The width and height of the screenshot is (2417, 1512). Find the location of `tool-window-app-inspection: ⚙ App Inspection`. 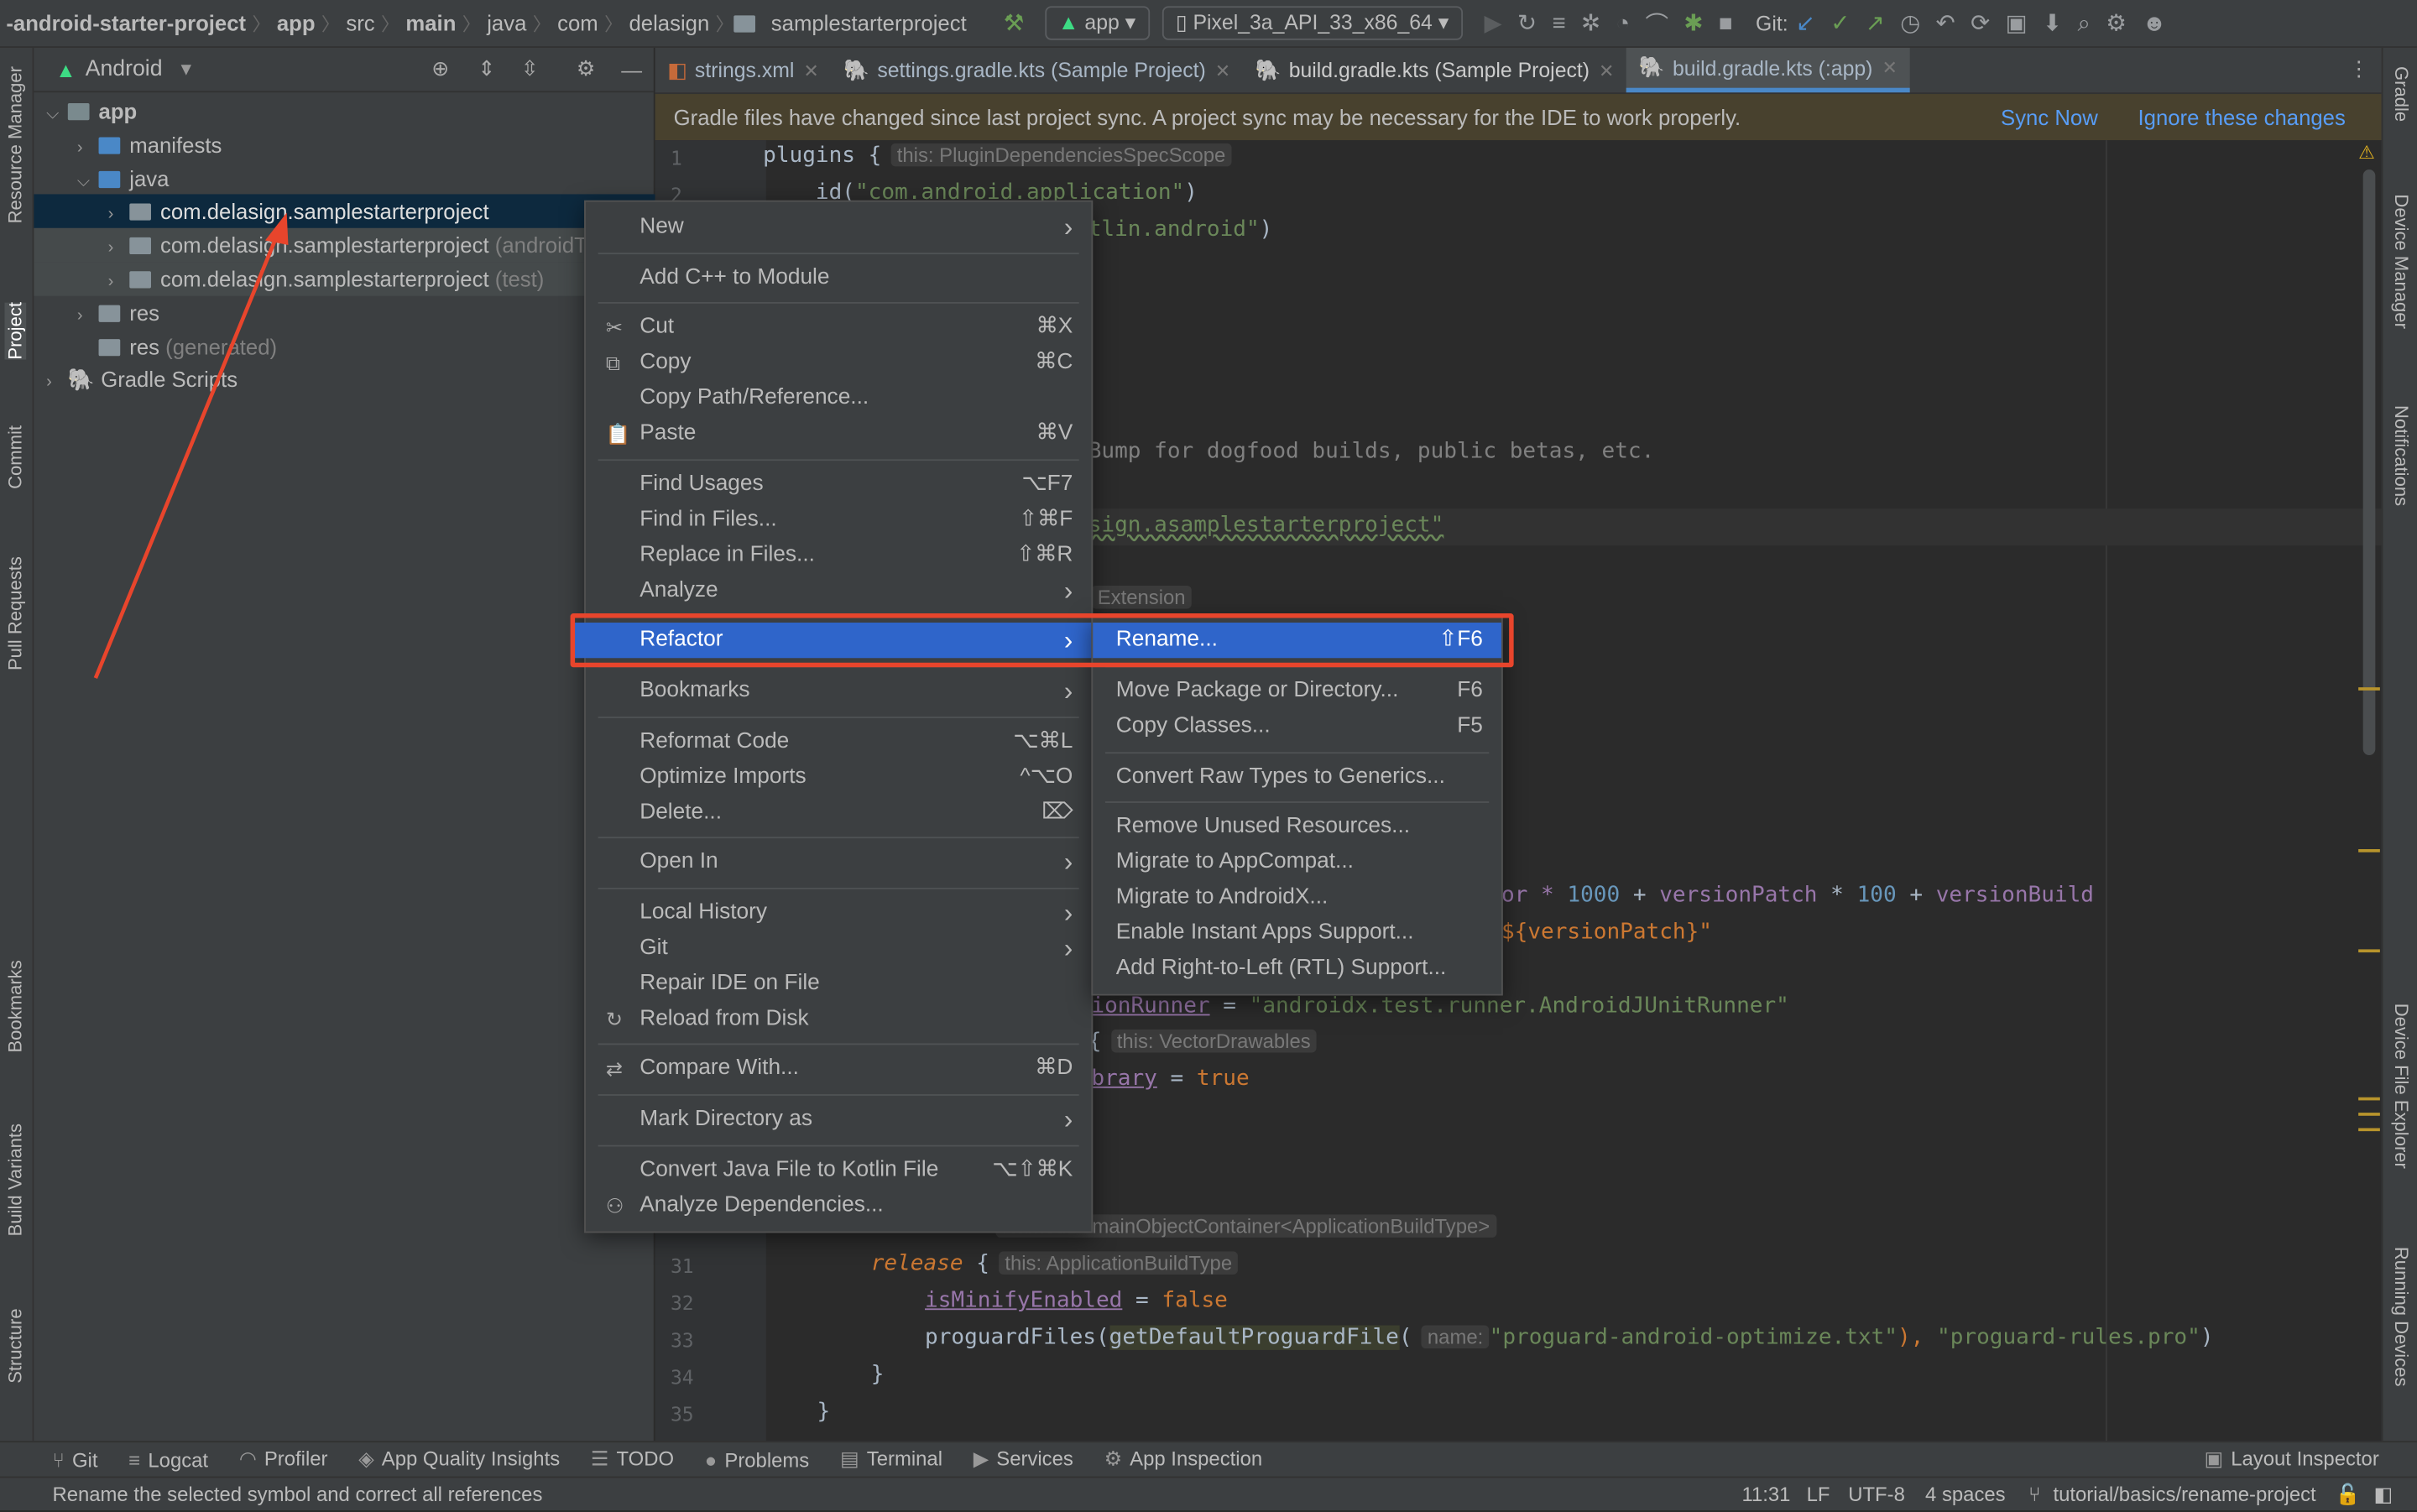

tool-window-app-inspection: ⚙ App Inspection is located at coordinates (1183, 1460).